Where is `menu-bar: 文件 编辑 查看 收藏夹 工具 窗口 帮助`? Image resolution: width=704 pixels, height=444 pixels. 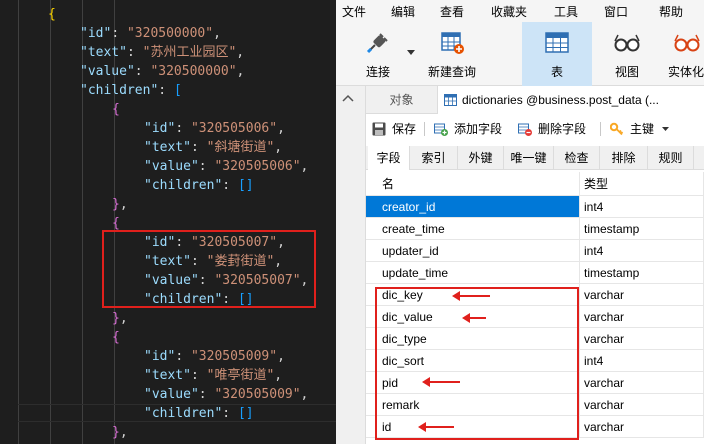
menu-bar: 文件 编辑 查看 收藏夹 工具 窗口 帮助 is located at coordinates (520, 11).